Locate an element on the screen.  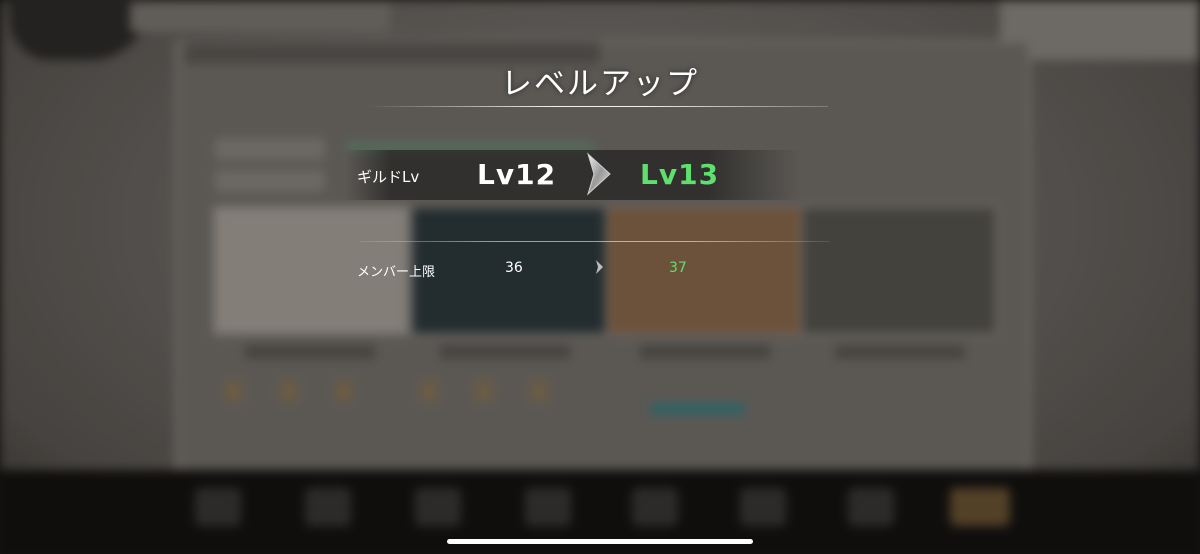
home-indicator is located at coordinates (600, 541).